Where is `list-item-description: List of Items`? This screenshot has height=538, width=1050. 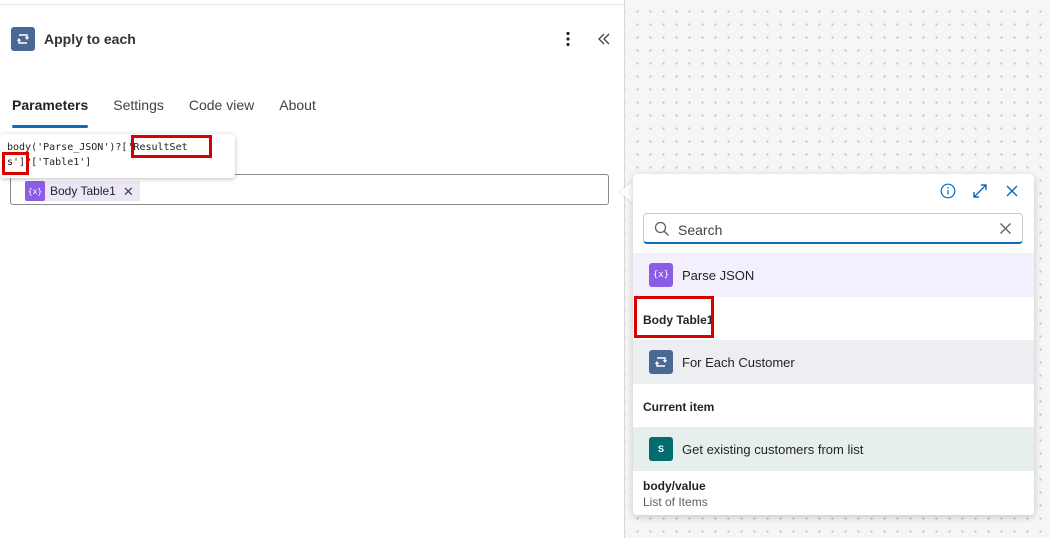 list-item-description: List of Items is located at coordinates (675, 502).